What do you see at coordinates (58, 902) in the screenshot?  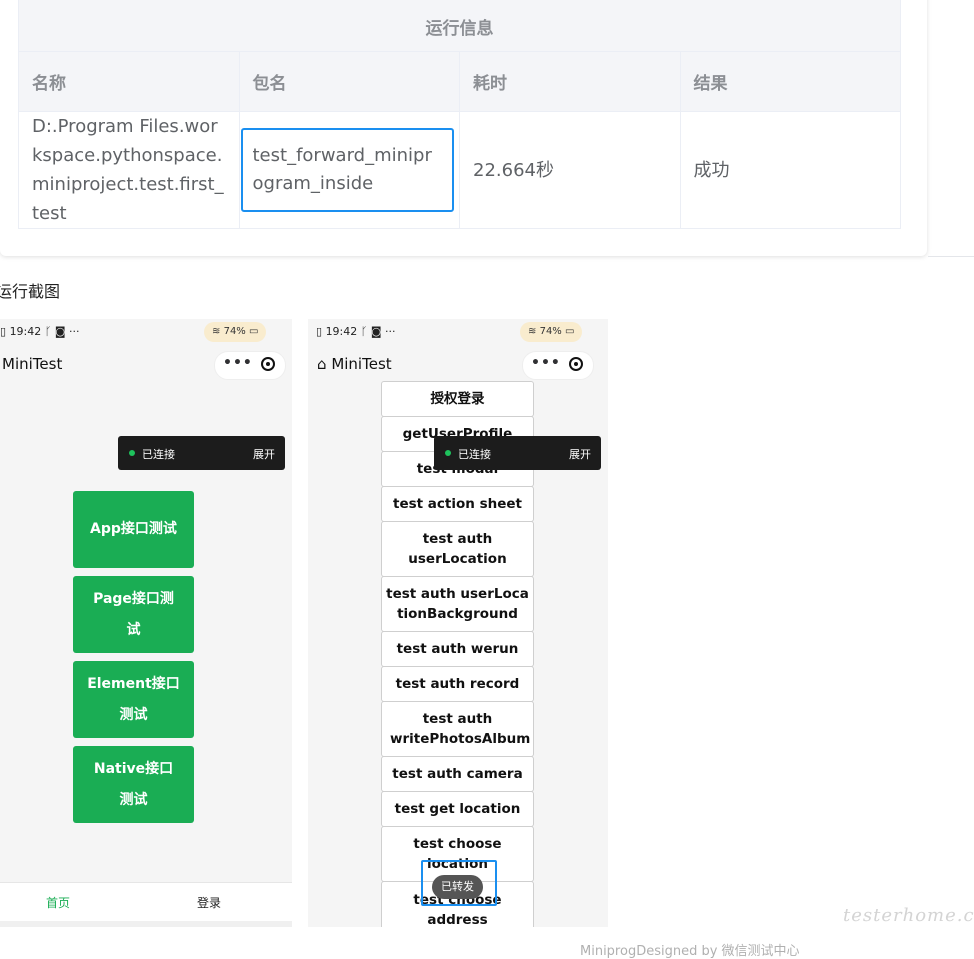 I see `tab-home: 首页` at bounding box center [58, 902].